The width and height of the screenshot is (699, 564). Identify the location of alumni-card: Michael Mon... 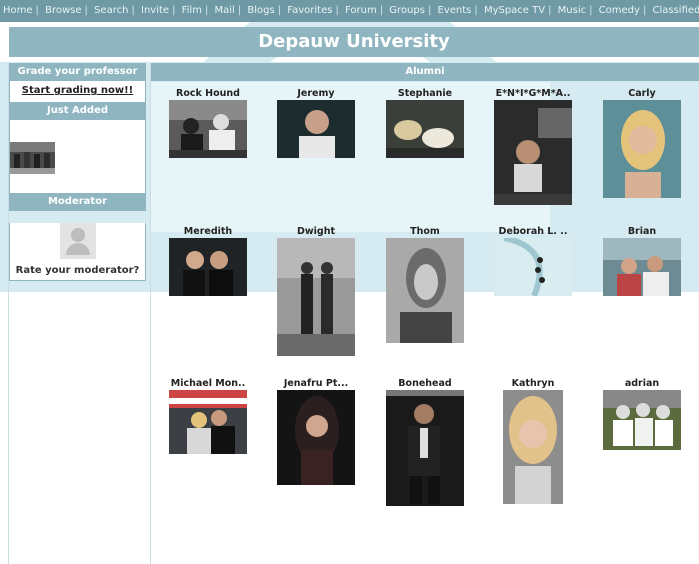
(208, 416).